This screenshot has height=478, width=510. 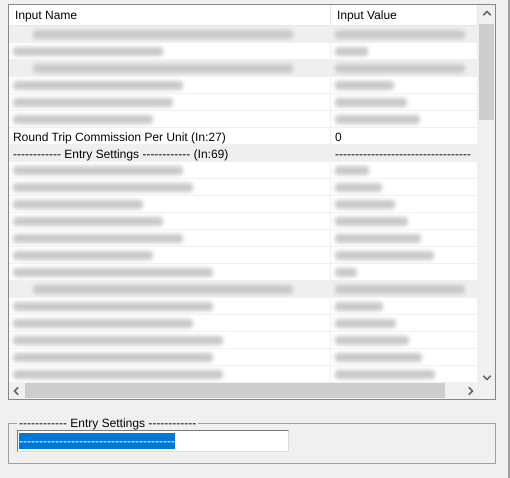 I want to click on table-cell: ----------------------------------, so click(x=403, y=153).